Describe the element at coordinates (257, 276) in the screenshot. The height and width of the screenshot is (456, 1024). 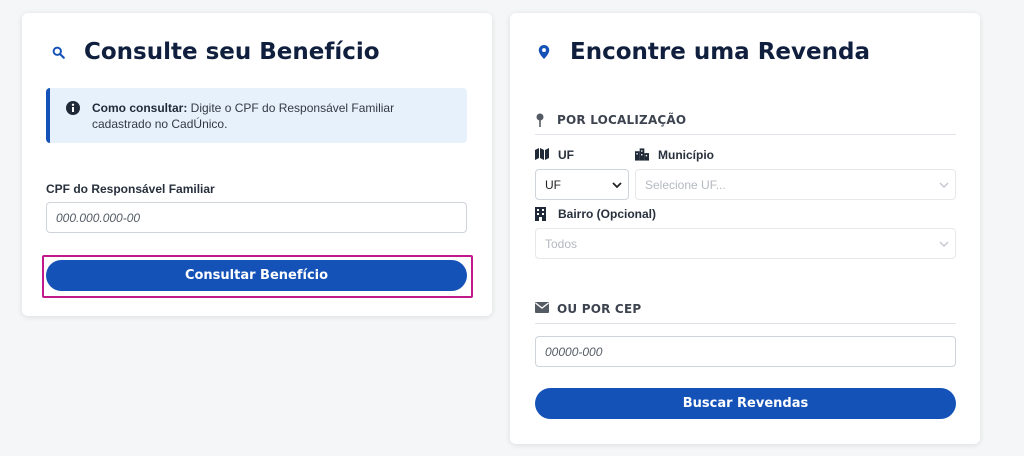
I see `selection-highlight` at that location.